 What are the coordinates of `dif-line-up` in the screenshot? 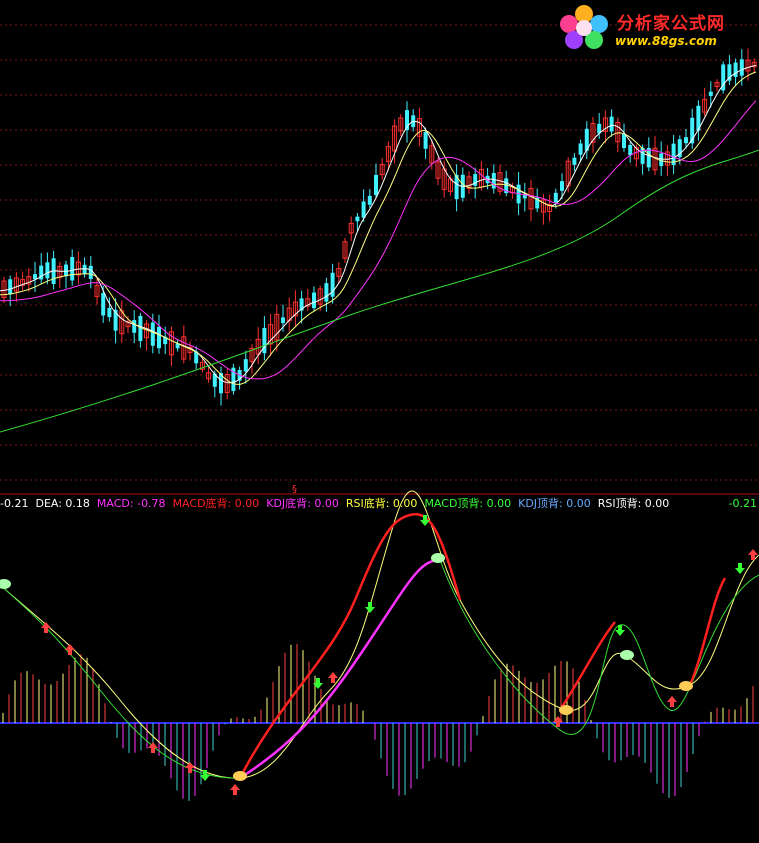 It's located at (350, 646).